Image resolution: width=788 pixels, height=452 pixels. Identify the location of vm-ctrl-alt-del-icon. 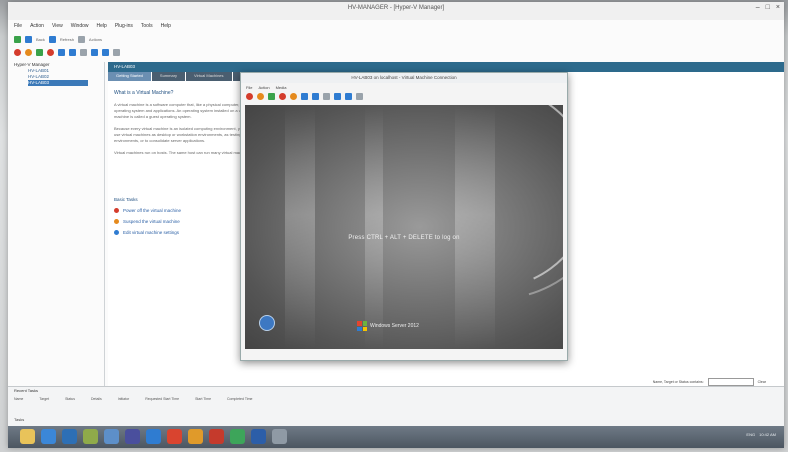
(293, 96).